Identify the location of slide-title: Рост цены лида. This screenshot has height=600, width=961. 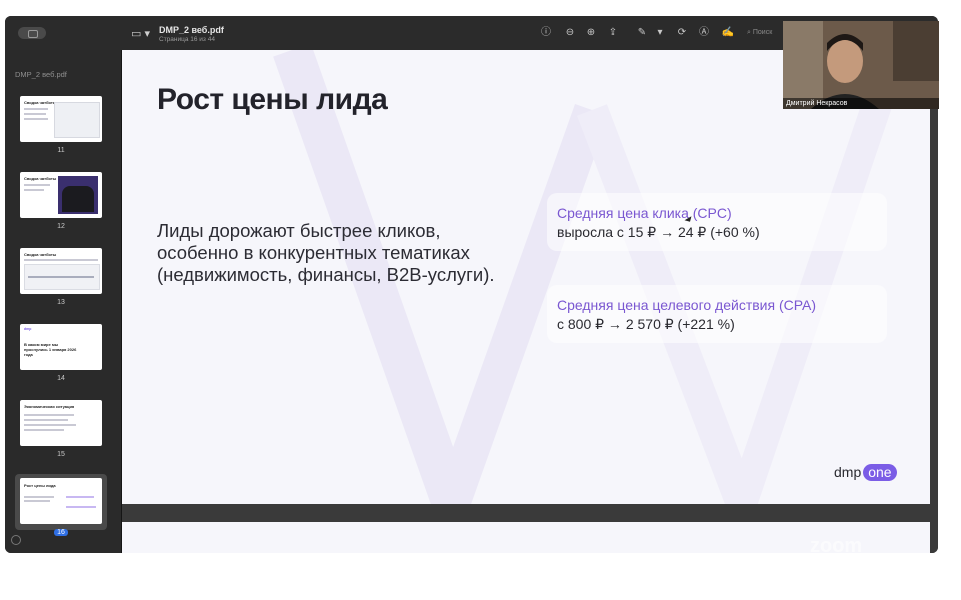
(272, 99).